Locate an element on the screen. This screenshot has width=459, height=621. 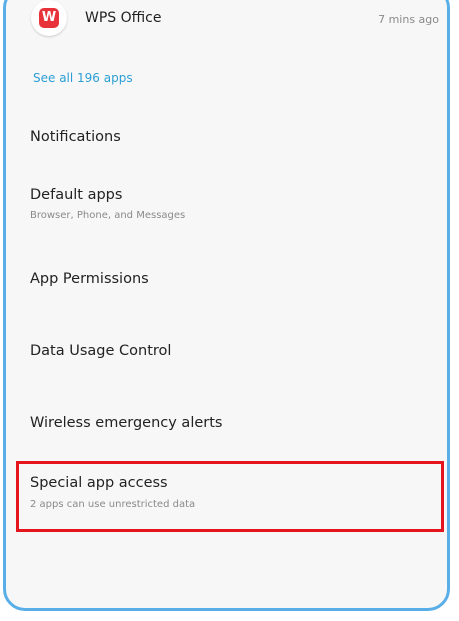
settings-item-app-permissions: App Permissions is located at coordinates (226, 287).